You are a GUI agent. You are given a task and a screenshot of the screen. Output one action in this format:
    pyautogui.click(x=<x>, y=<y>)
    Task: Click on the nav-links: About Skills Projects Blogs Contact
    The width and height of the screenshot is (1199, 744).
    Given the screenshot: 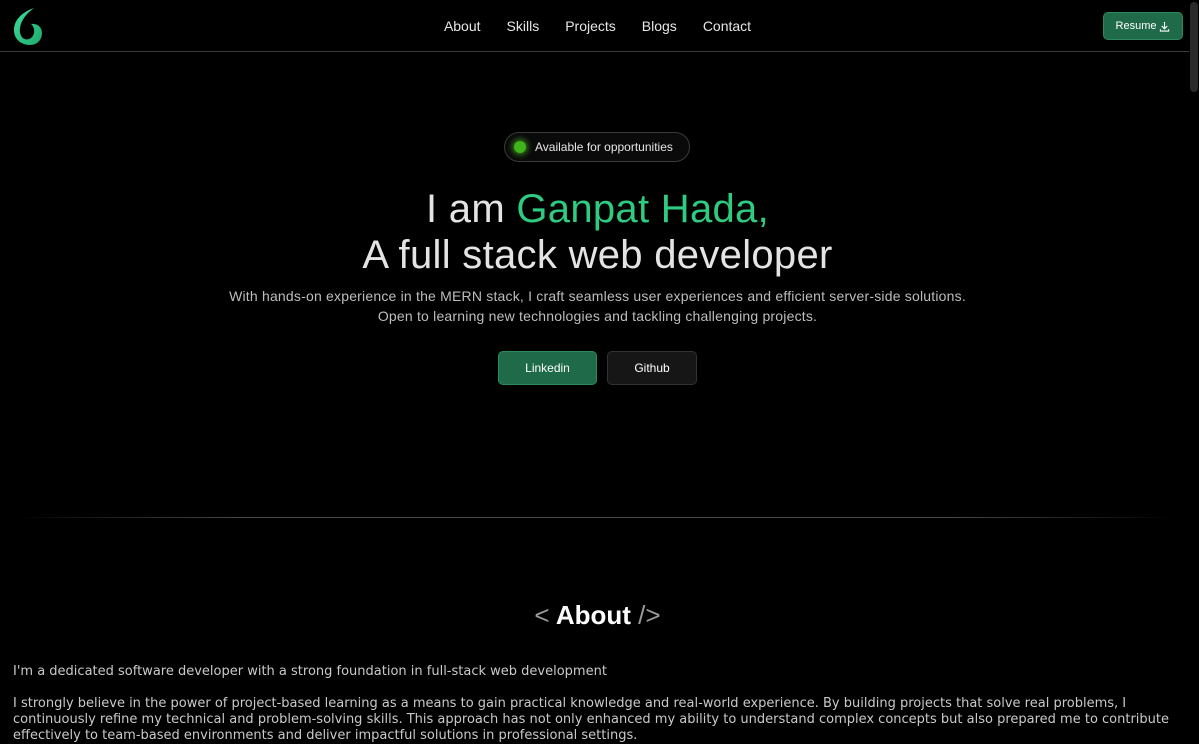 What is the action you would take?
    pyautogui.click(x=594, y=25)
    